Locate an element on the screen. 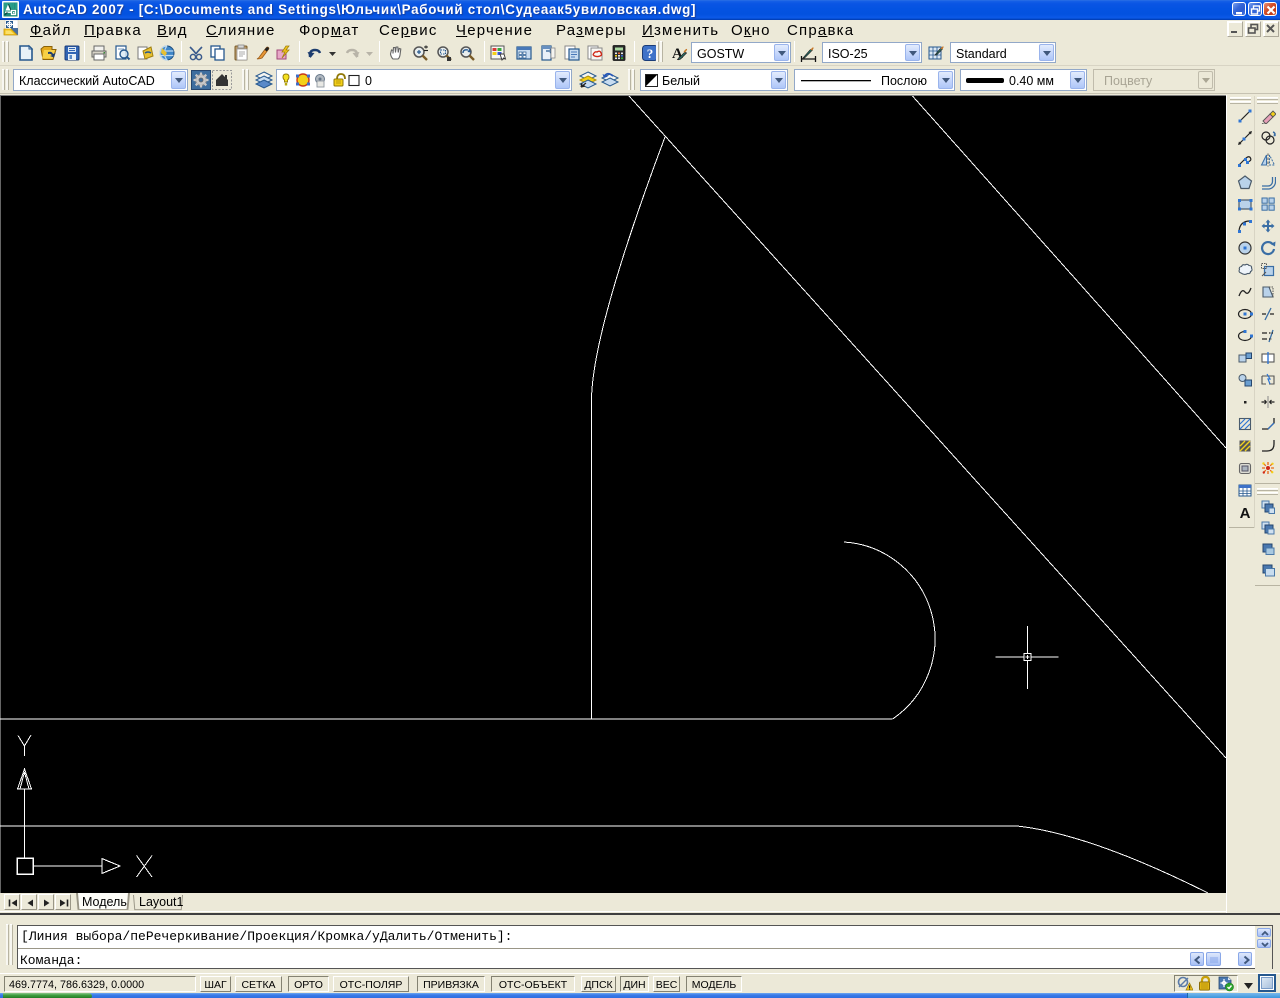  svg-text: A is located at coordinates (1245, 512).